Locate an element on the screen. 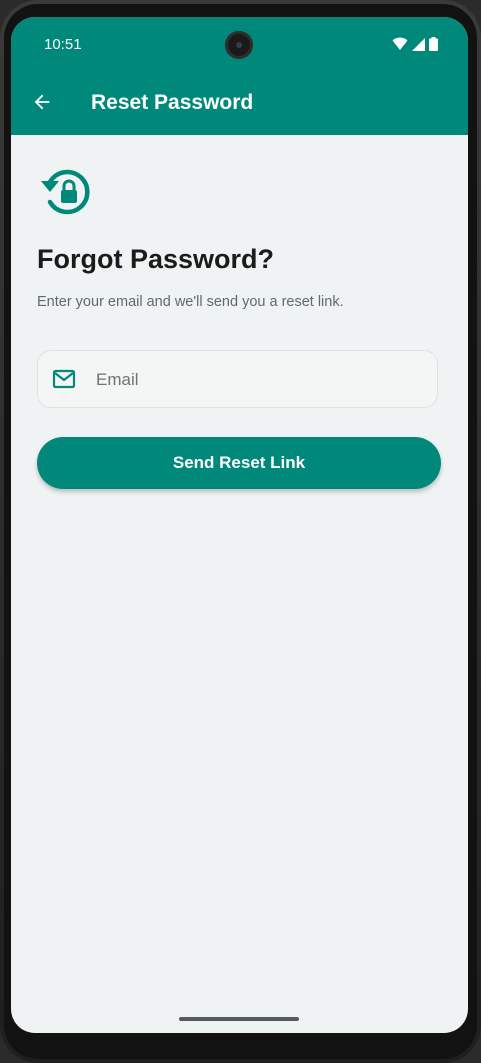 The width and height of the screenshot is (481, 1063). status-icons is located at coordinates (415, 44).